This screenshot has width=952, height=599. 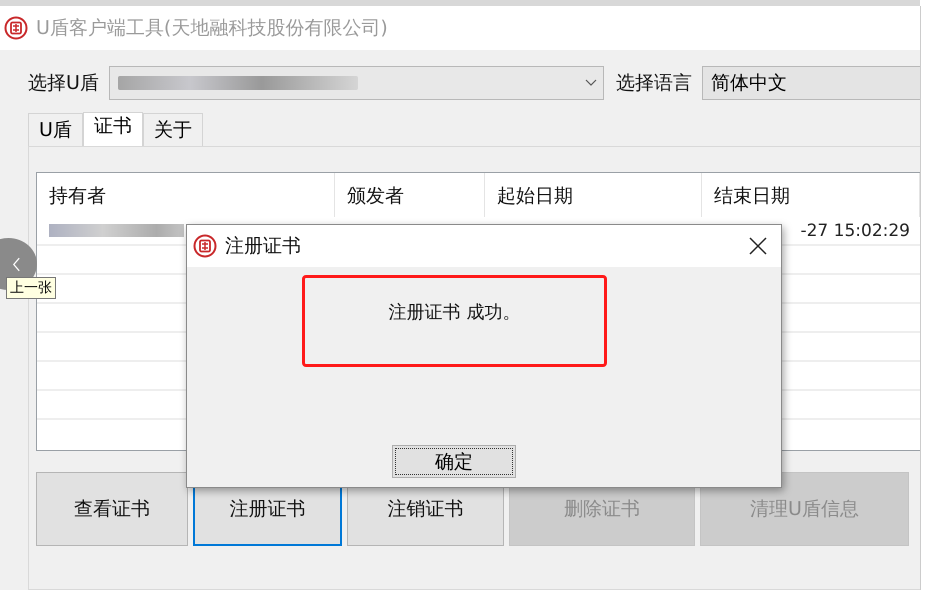 I want to click on field-label: 选择语言, so click(x=654, y=83).